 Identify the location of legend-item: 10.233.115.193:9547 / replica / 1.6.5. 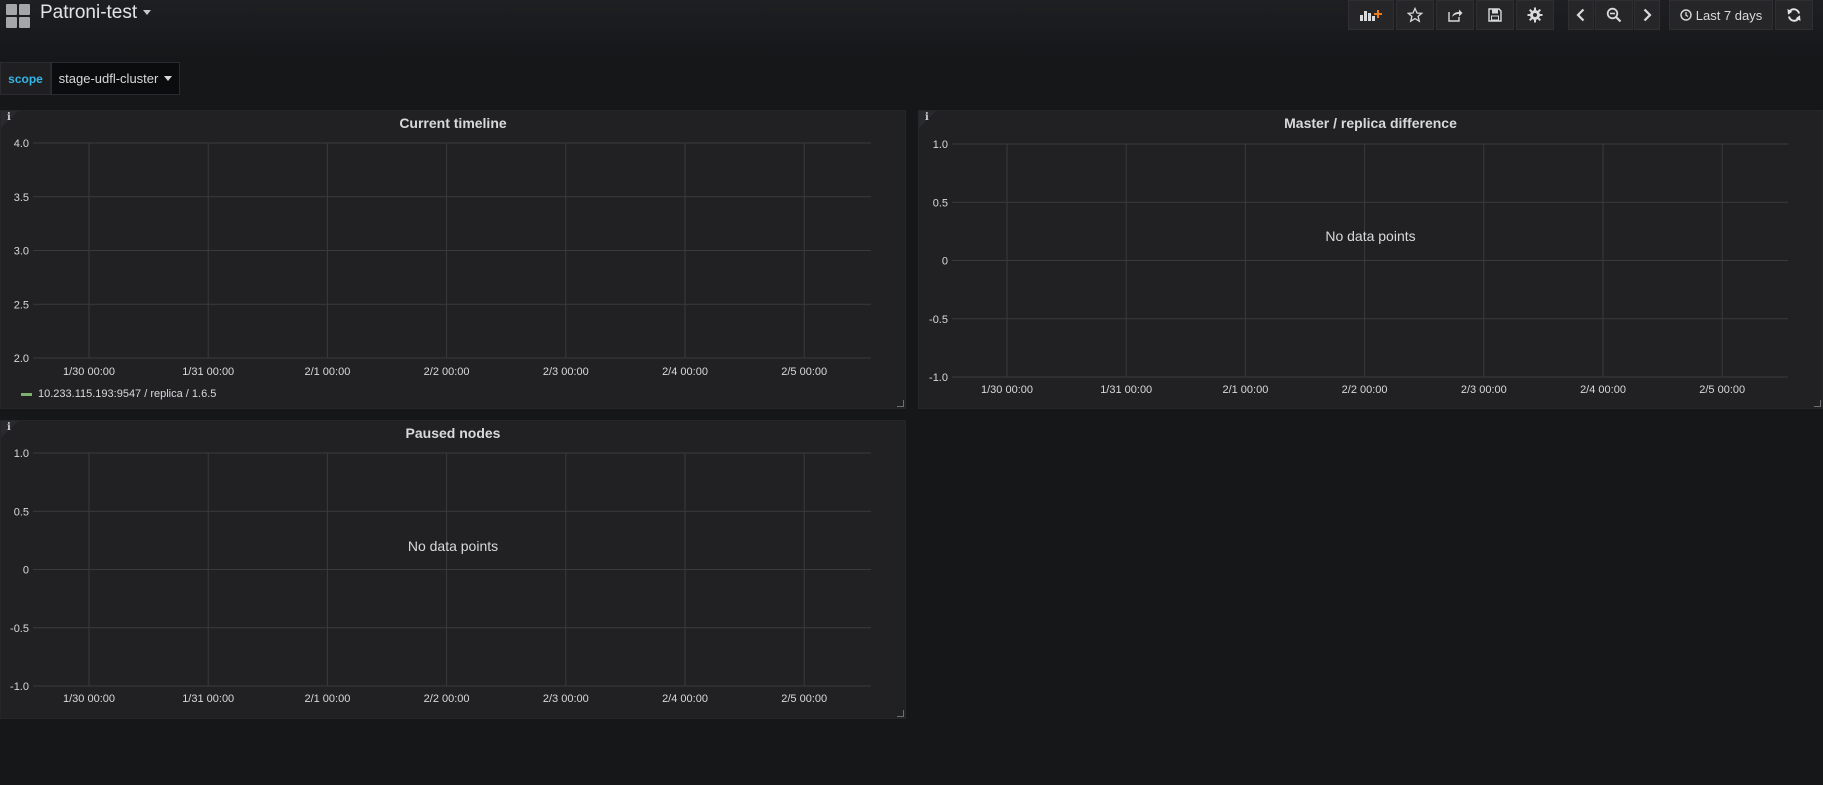
(118, 394).